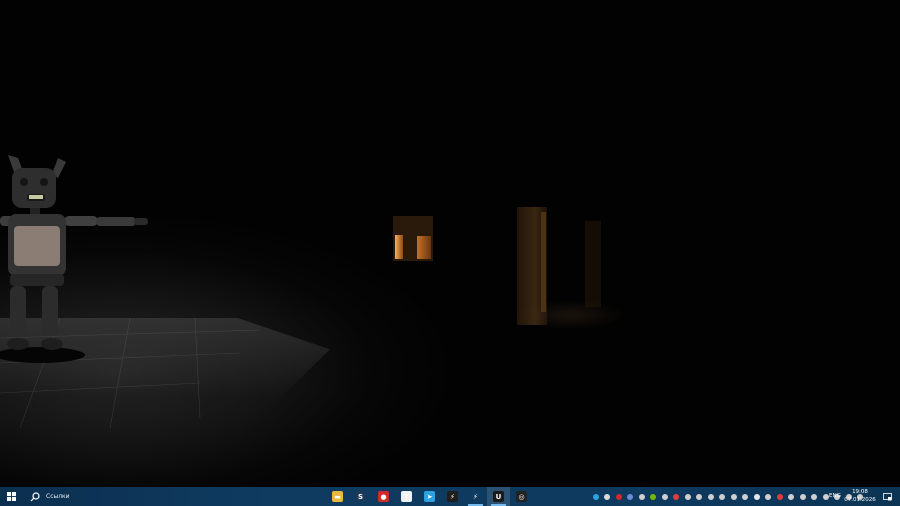  I want to click on animatronic-character, so click(74, 259).